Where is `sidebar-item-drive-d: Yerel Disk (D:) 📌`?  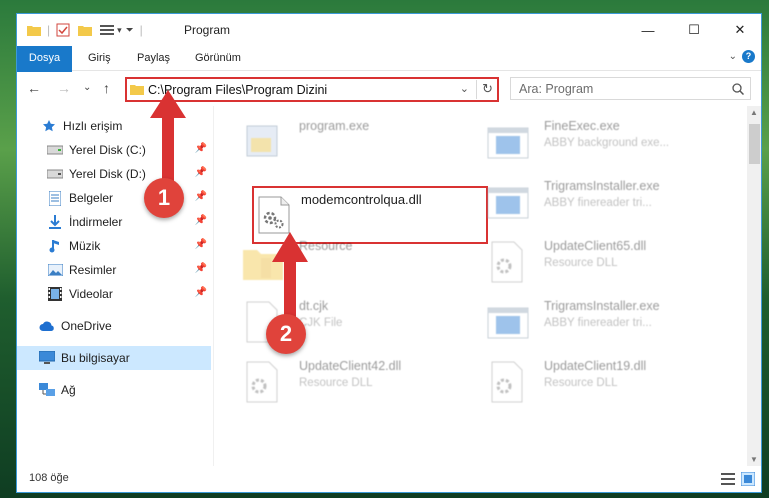 sidebar-item-drive-d: Yerel Disk (D:) 📌 is located at coordinates (114, 174).